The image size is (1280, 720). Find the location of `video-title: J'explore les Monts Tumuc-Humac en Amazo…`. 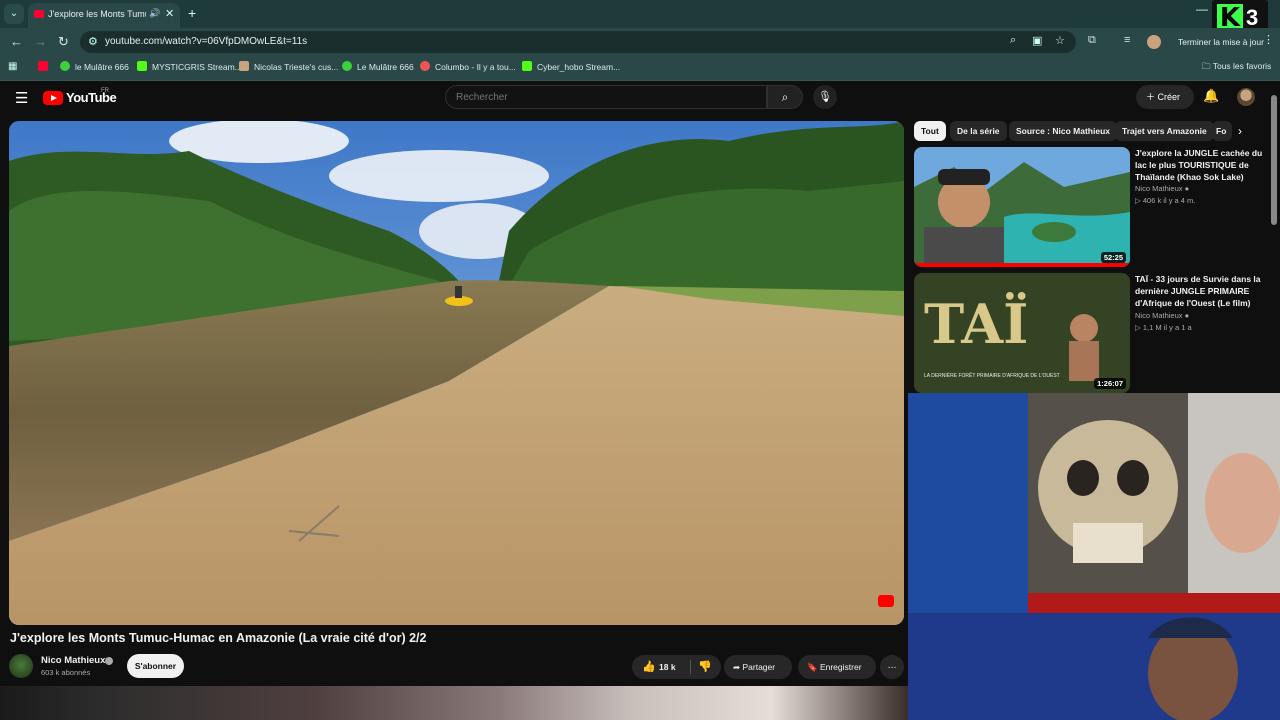

video-title: J'explore les Monts Tumuc-Humac en Amazo… is located at coordinates (218, 638).